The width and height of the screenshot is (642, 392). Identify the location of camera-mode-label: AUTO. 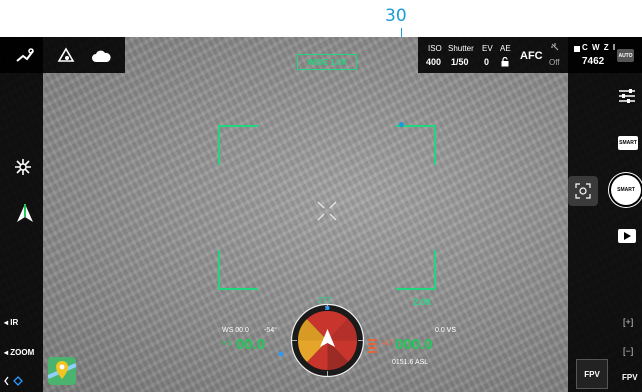
(625, 55).